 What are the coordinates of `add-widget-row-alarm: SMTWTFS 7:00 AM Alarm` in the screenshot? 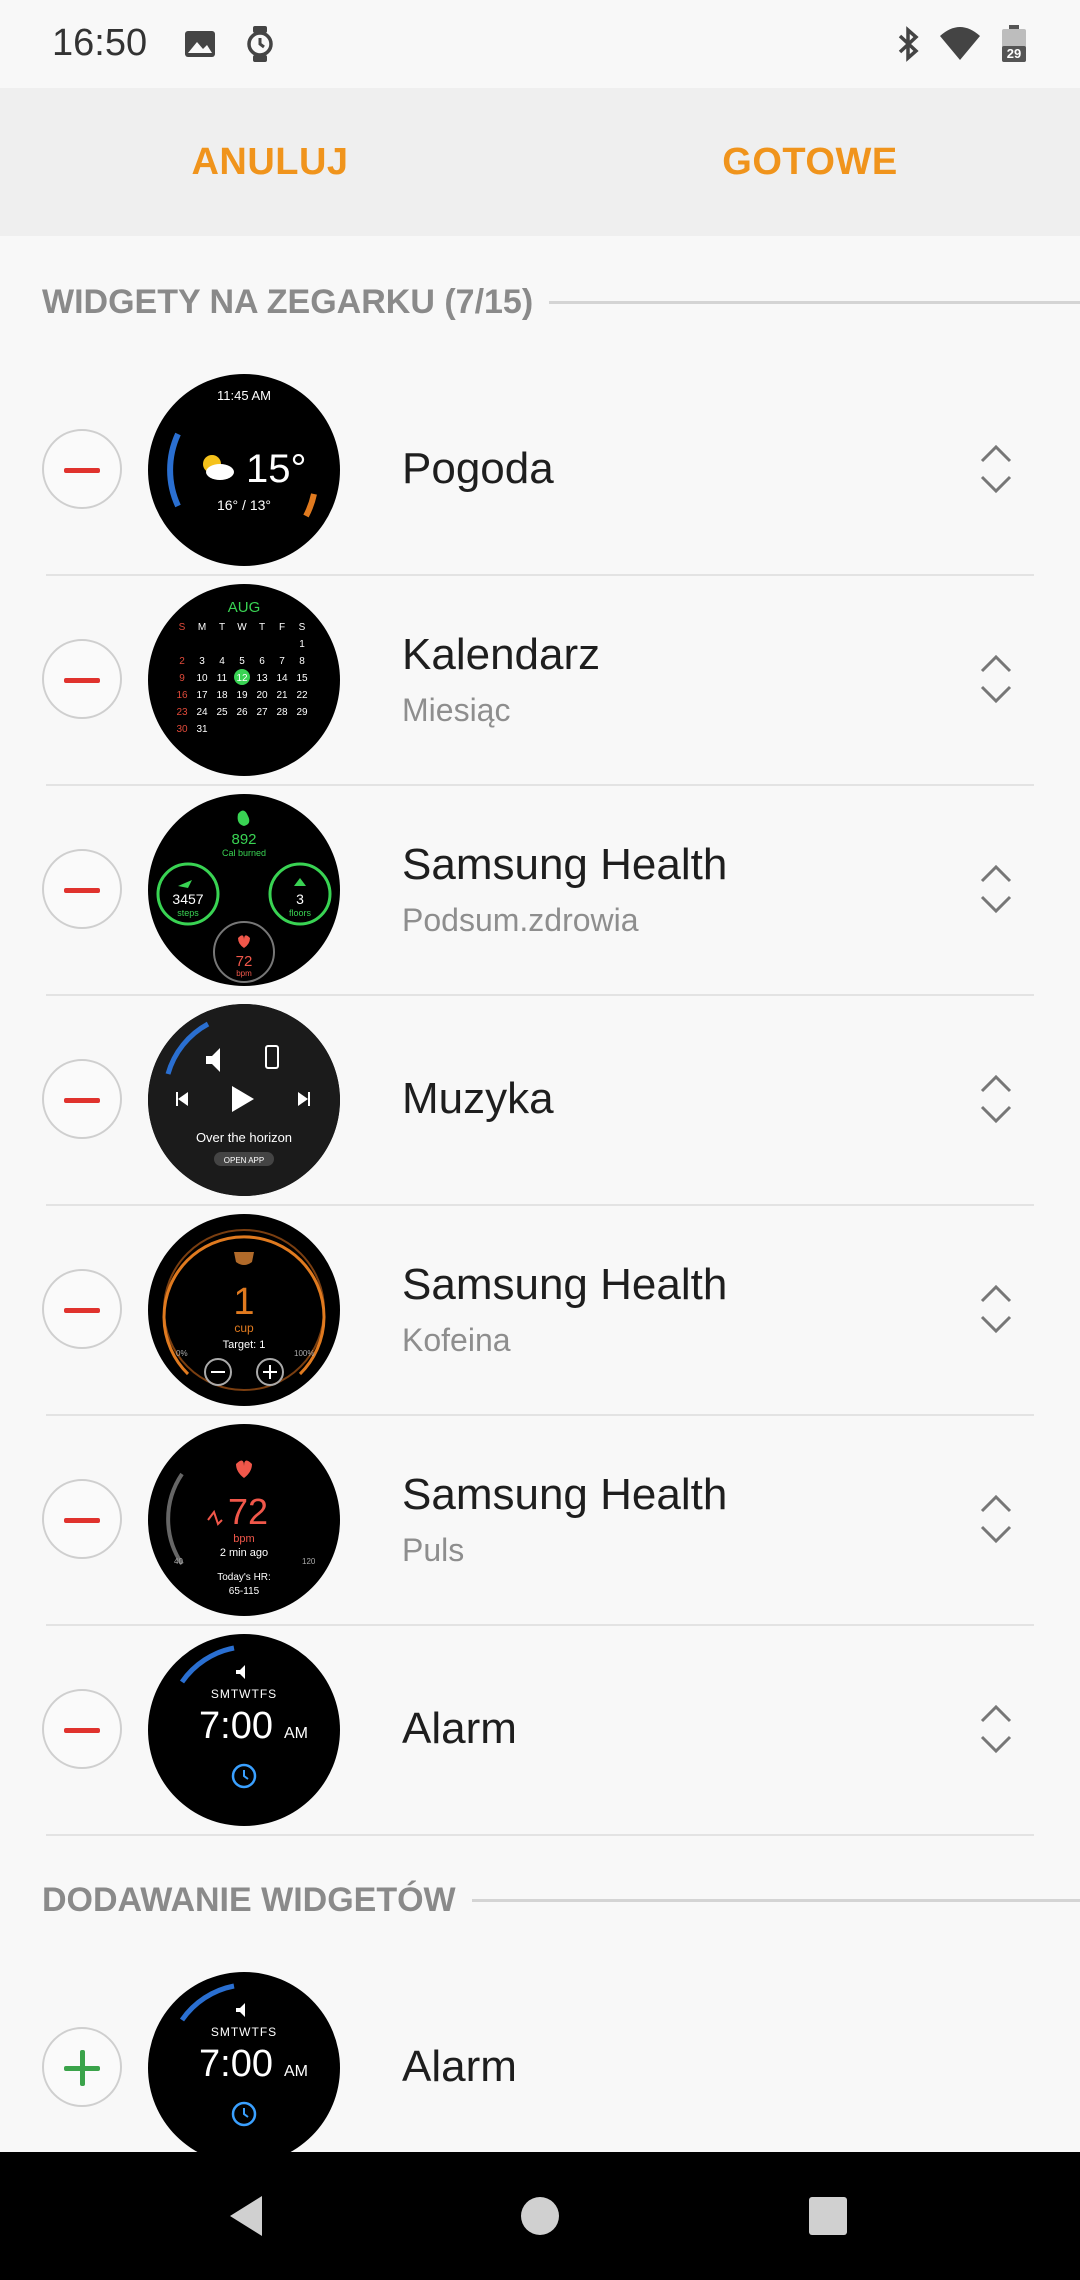 It's located at (540, 2069).